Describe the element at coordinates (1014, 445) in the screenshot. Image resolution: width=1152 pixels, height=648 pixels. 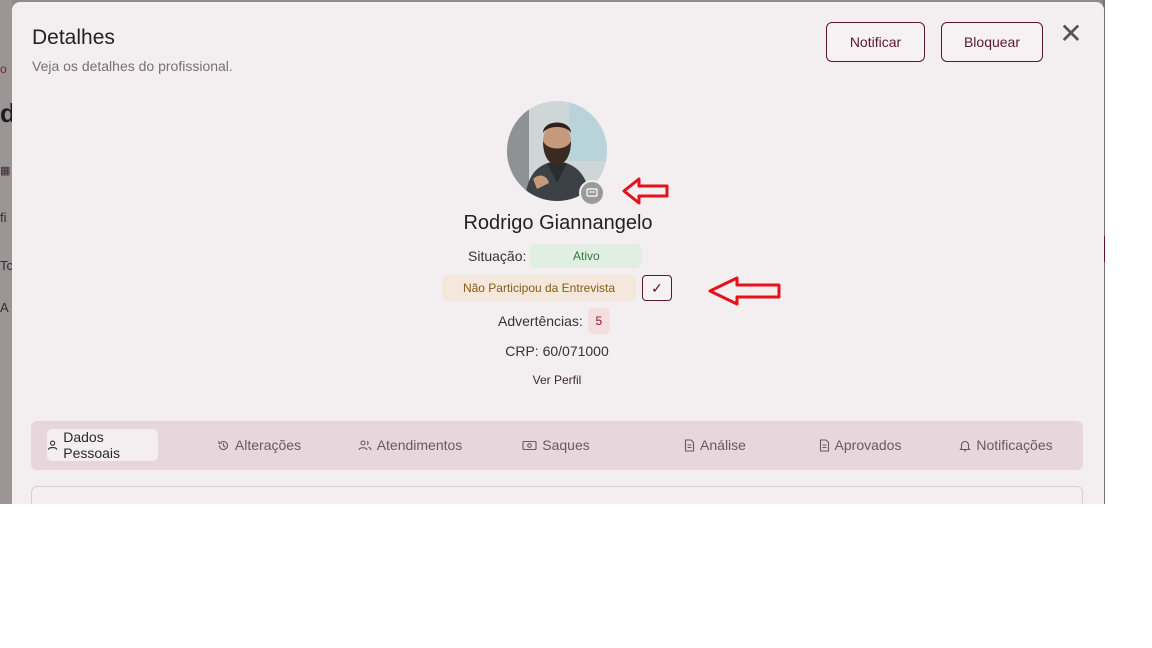
I see `tab-label: Notificações` at that location.